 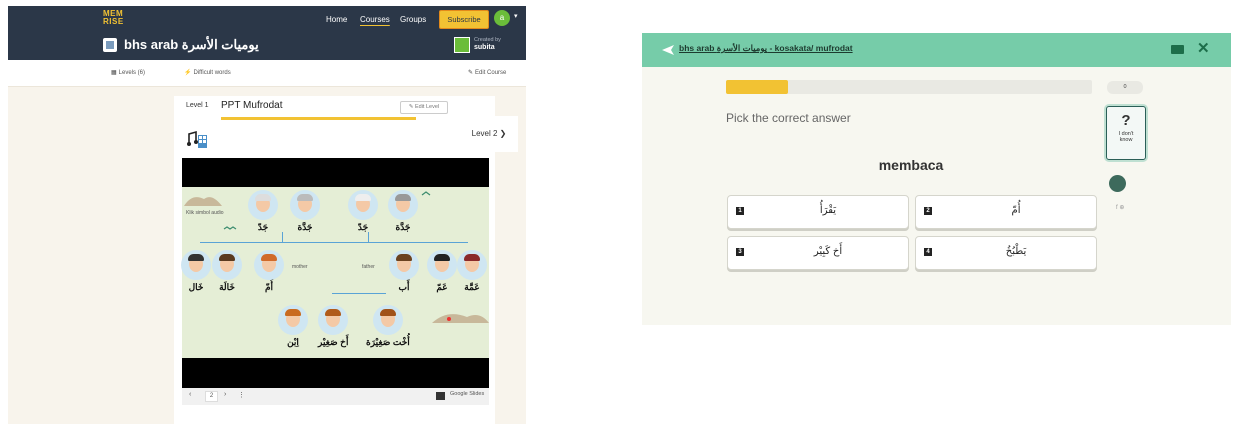 What do you see at coordinates (241, 395) in the screenshot?
I see `more-options-icon: ⋮` at bounding box center [241, 395].